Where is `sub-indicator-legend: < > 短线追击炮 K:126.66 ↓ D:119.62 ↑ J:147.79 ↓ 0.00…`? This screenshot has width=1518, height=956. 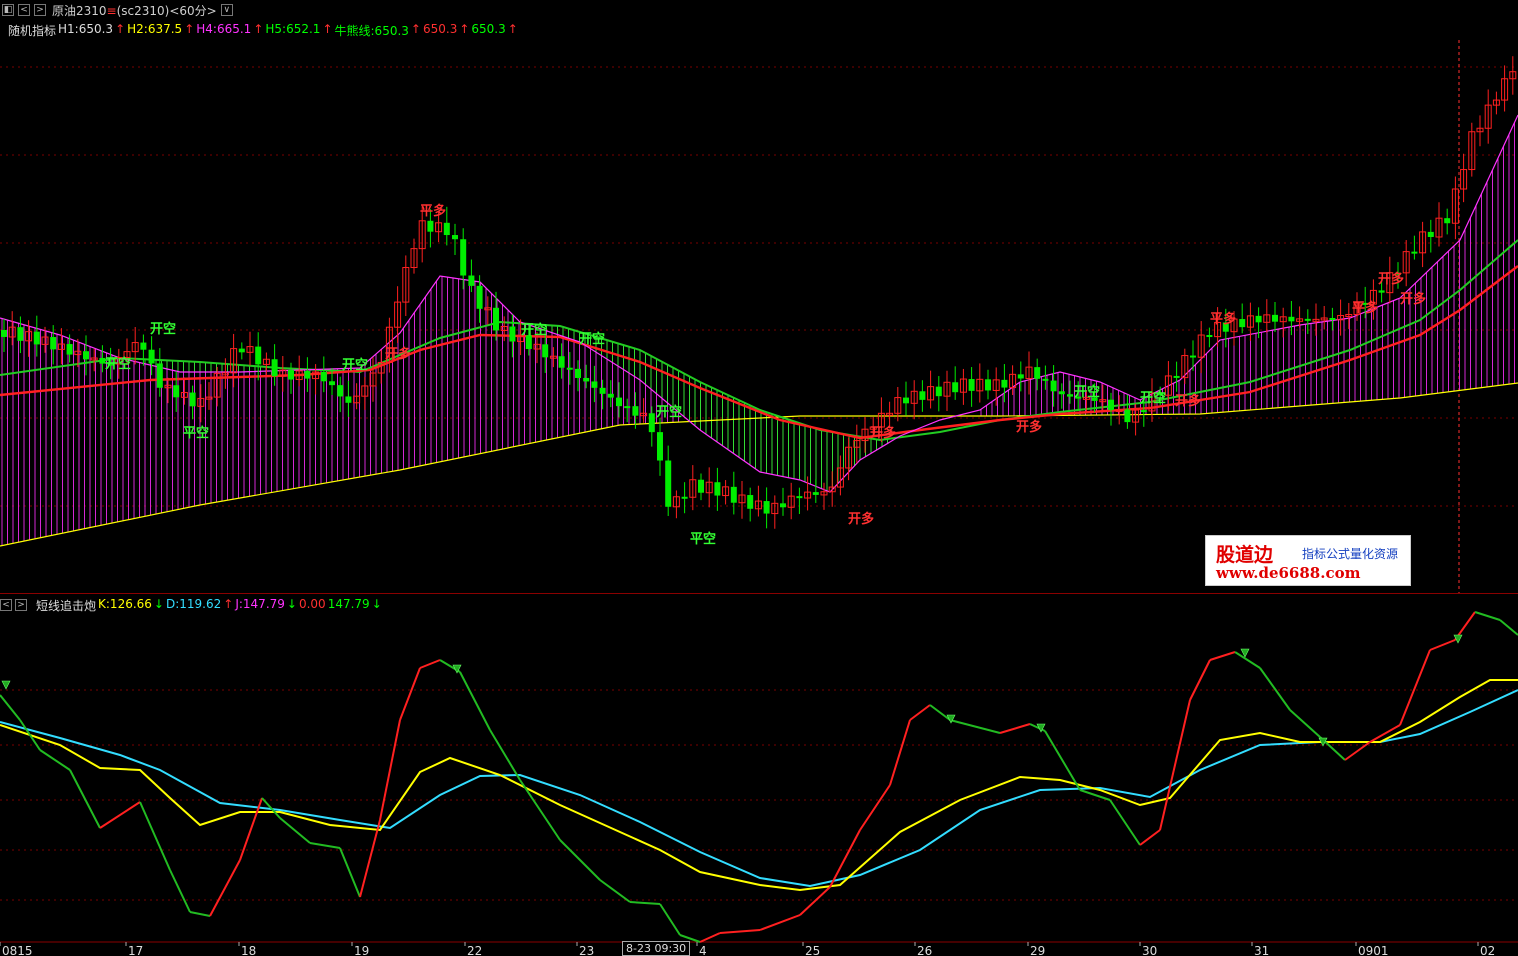
sub-indicator-legend: < > 短线追击炮 K:126.66 ↓ D:119.62 ↑ J:147.79 ↓ 0.00… is located at coordinates (191, 605).